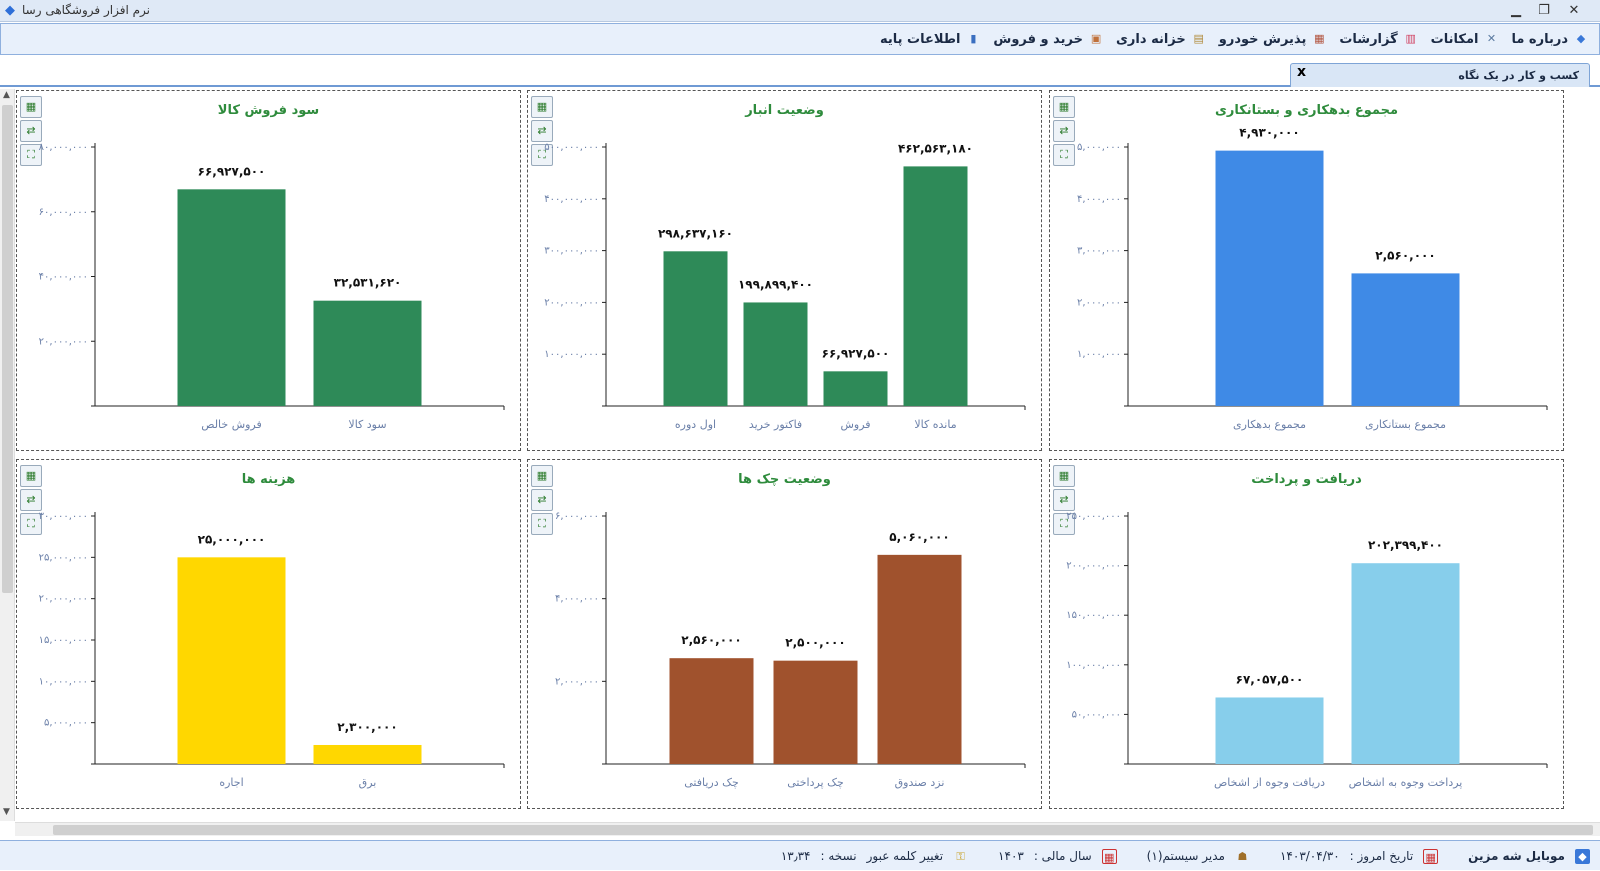 This screenshot has height=871, width=1600. Describe the element at coordinates (1440, 75) in the screenshot. I see `tab-business-overview: کسب و کار در یک نگاه x` at that location.